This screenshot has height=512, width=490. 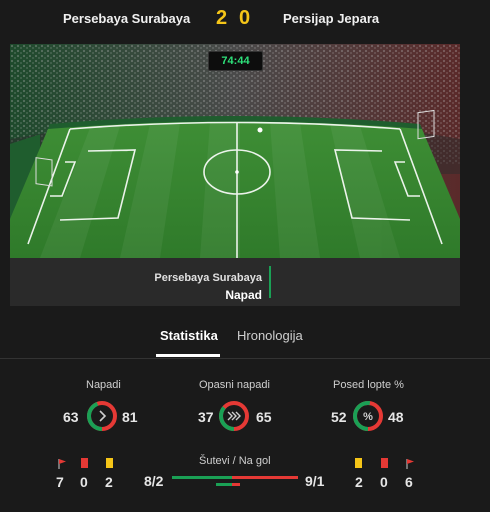 I want to click on match-header: Persebaya Surabaya 2 0 Persijap Jepara, so click(x=245, y=21).